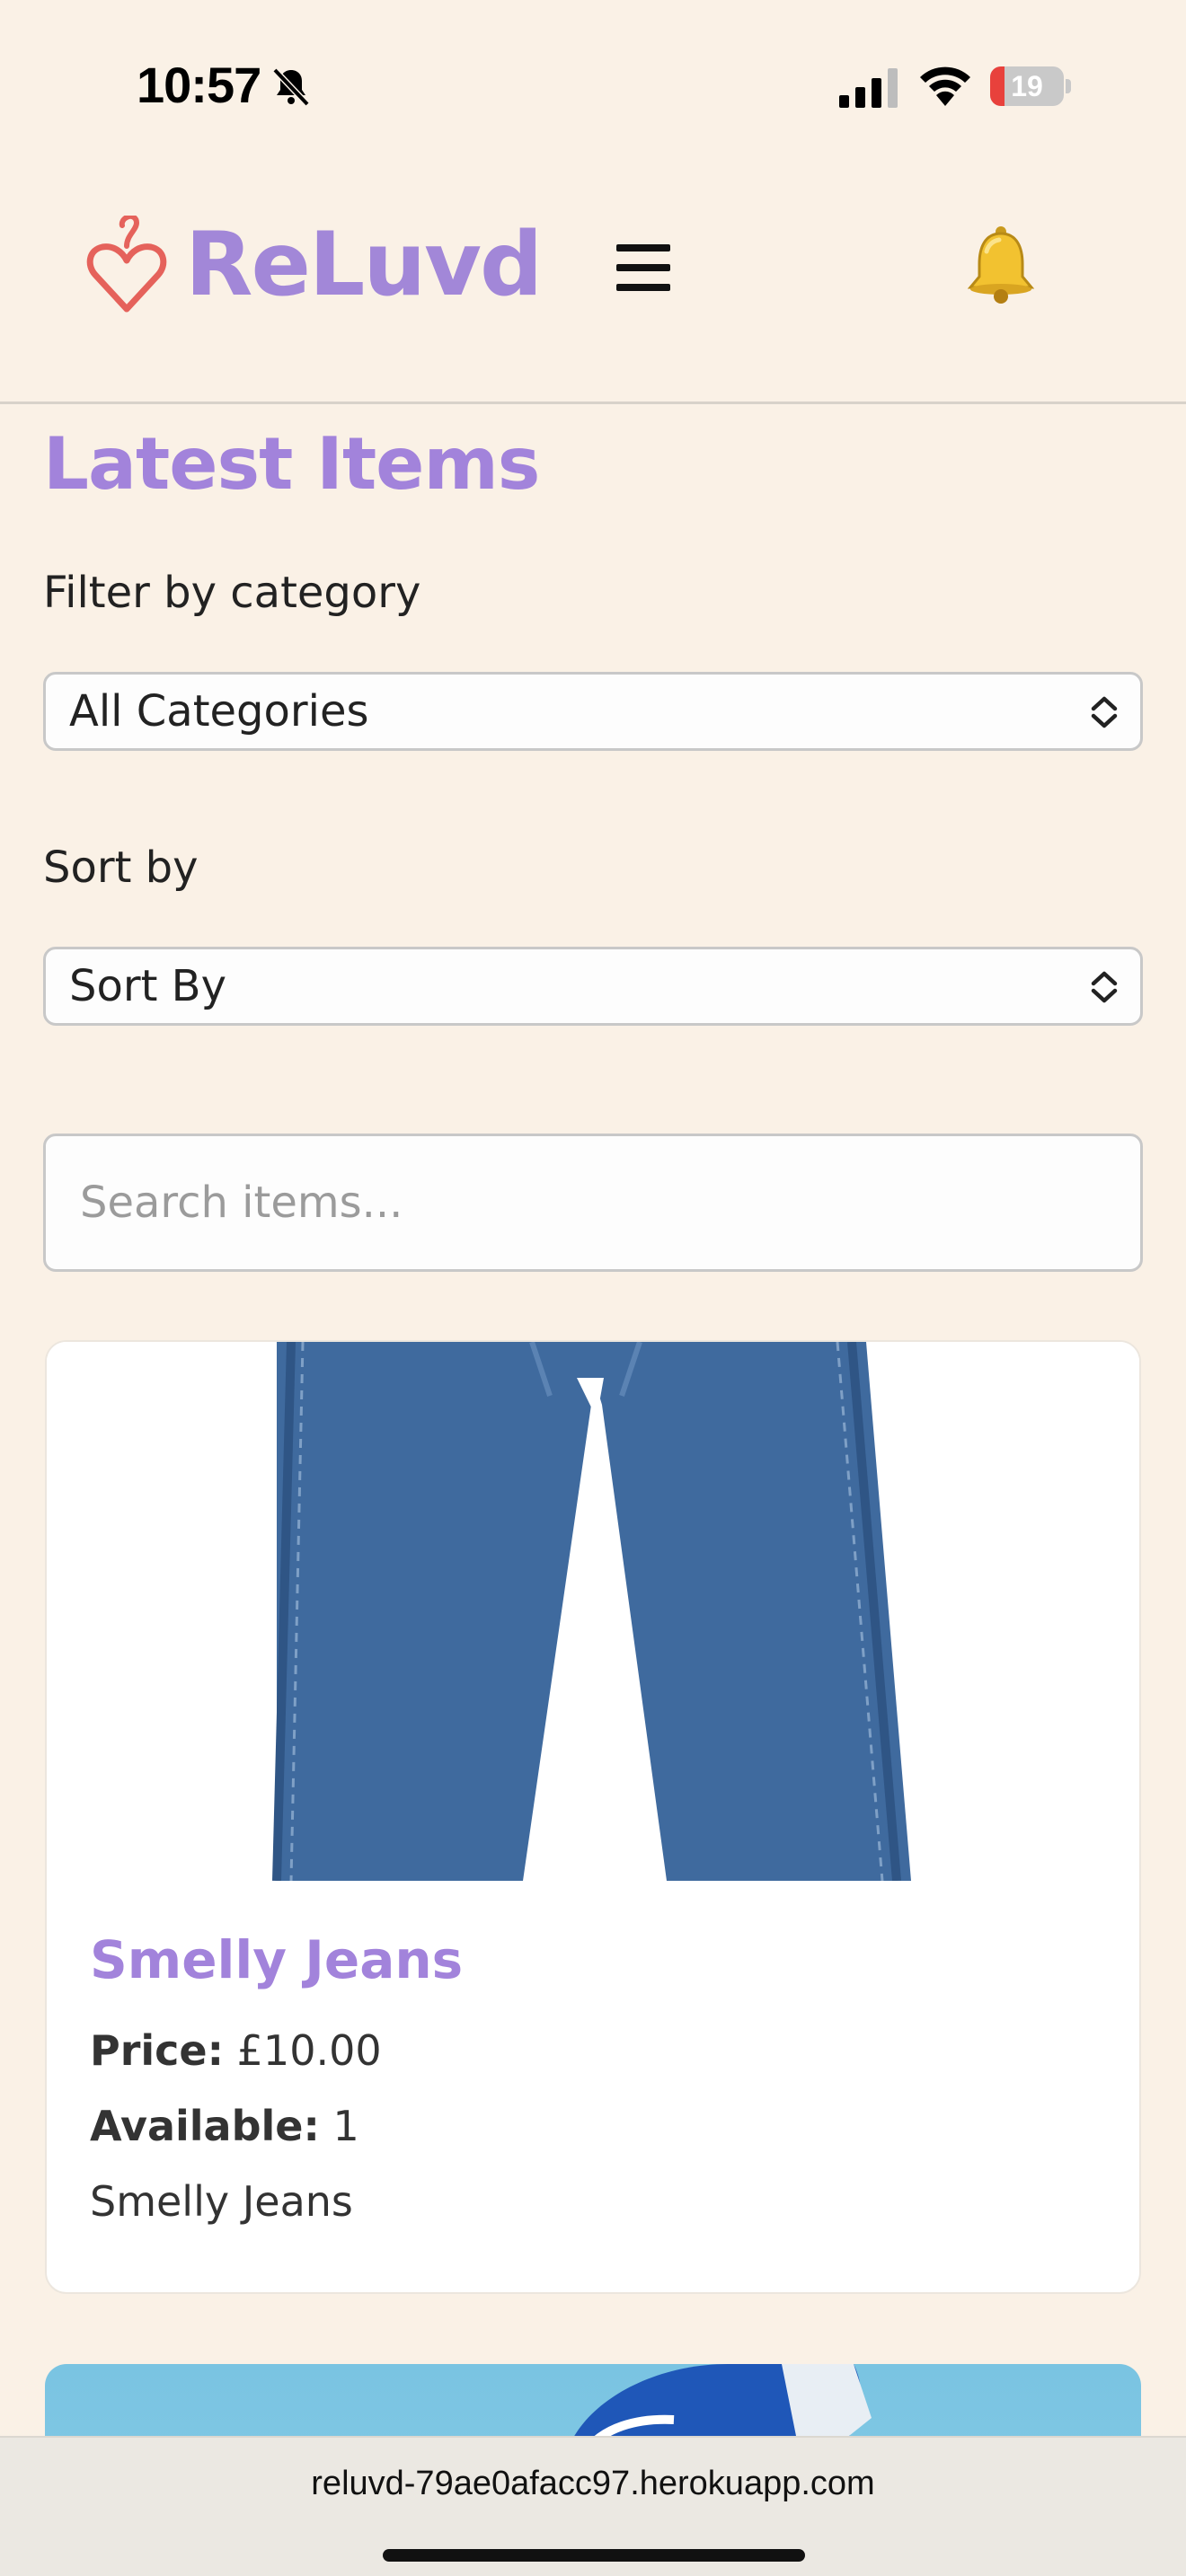 This screenshot has width=1186, height=2576. What do you see at coordinates (1027, 86) in the screenshot?
I see `battery-percentage: 19` at bounding box center [1027, 86].